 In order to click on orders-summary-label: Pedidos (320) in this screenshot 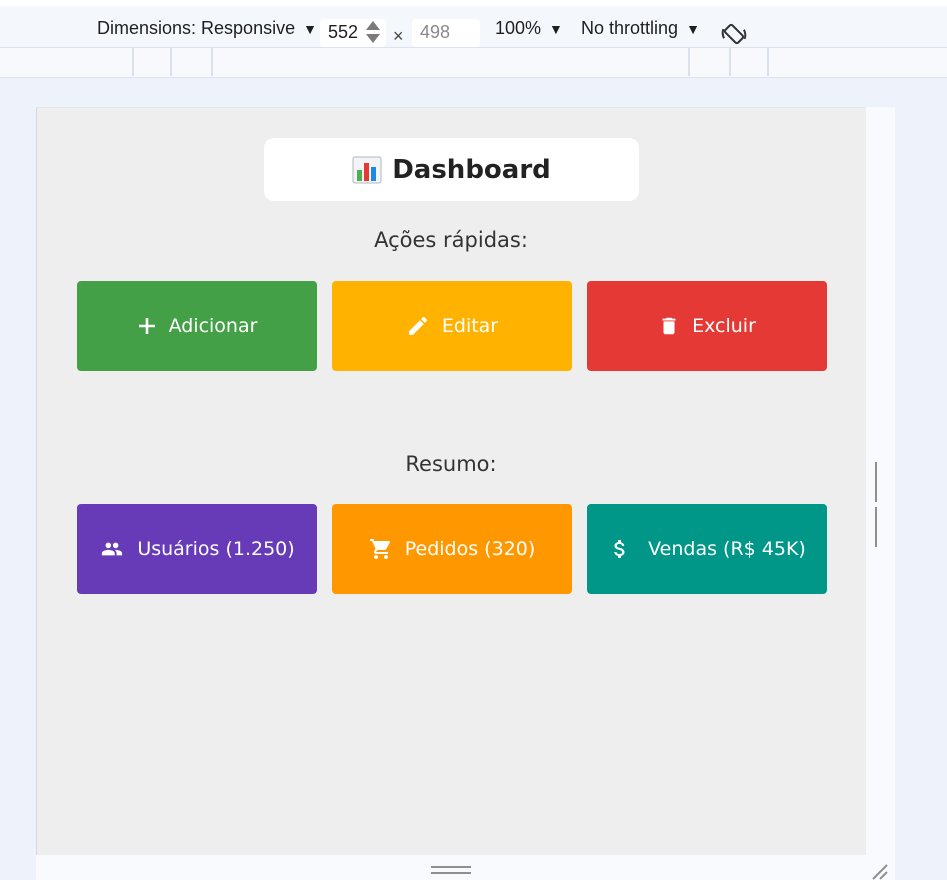, I will do `click(470, 549)`.